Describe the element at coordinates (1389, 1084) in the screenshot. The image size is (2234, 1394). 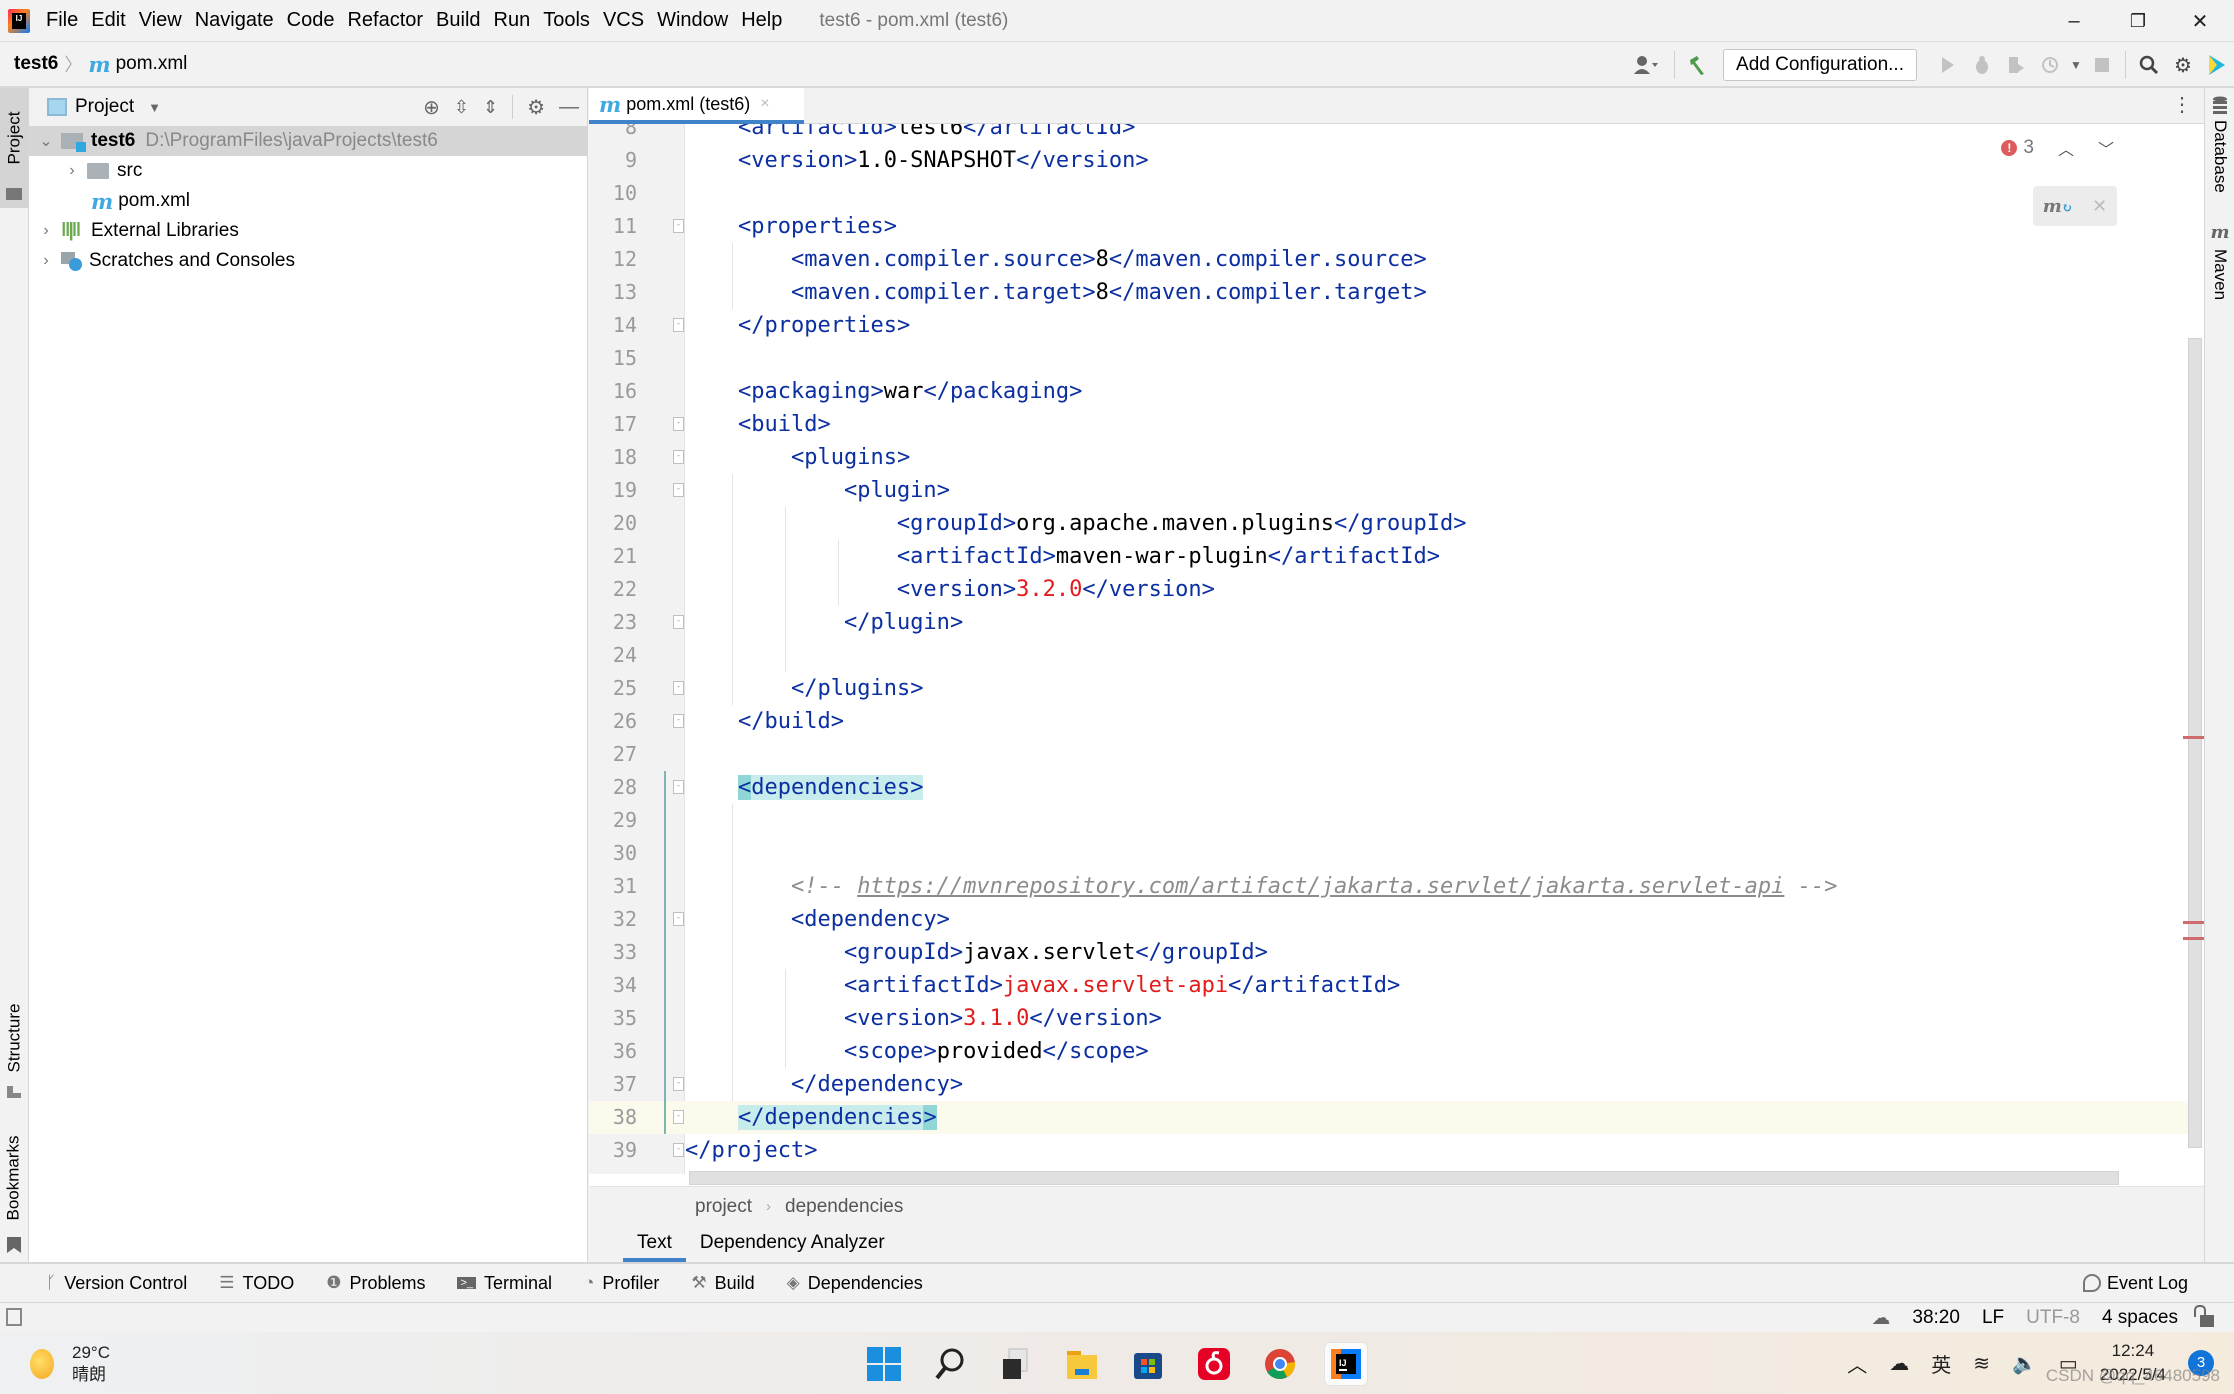
I see `code-line: 37 - </dependency>` at that location.